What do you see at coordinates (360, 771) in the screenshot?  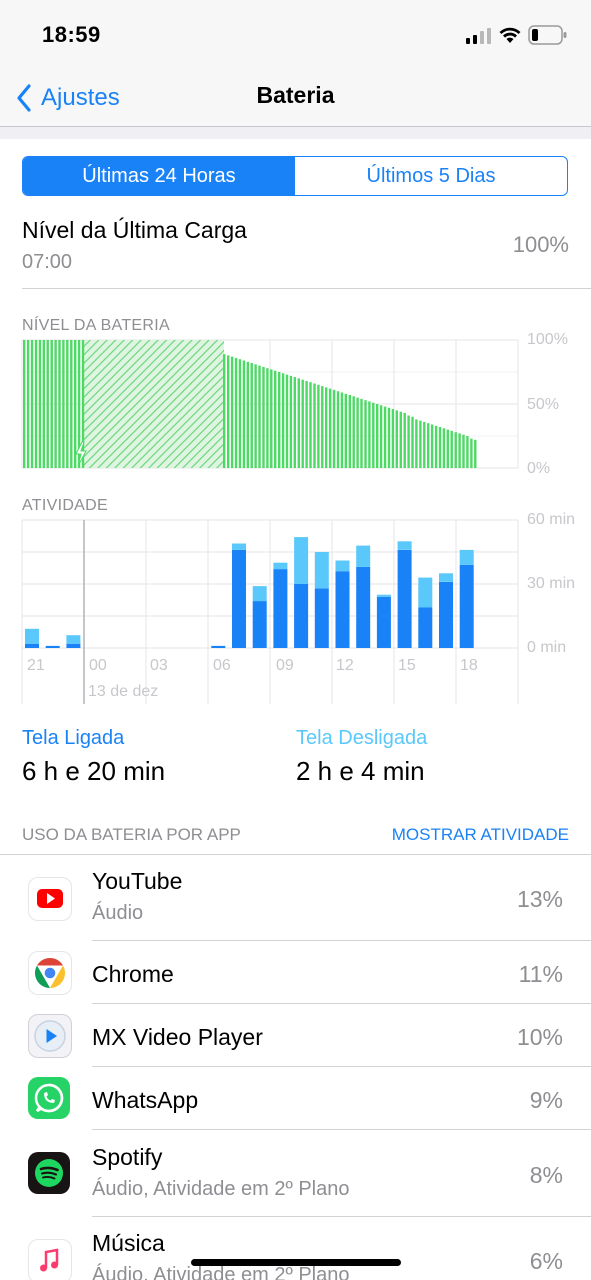 I see `screen-off-value: 2 h e 4 min` at bounding box center [360, 771].